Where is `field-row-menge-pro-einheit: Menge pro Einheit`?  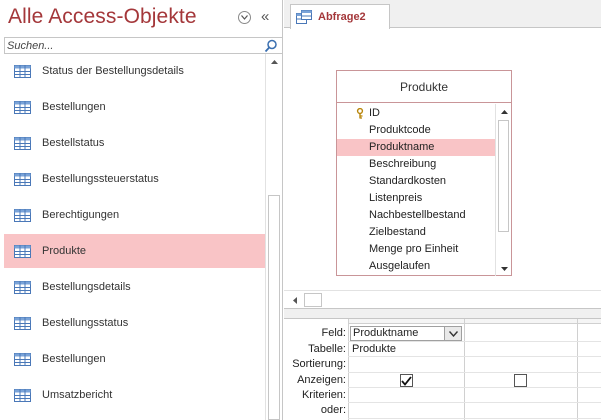 field-row-menge-pro-einheit: Menge pro Einheit is located at coordinates (416, 249).